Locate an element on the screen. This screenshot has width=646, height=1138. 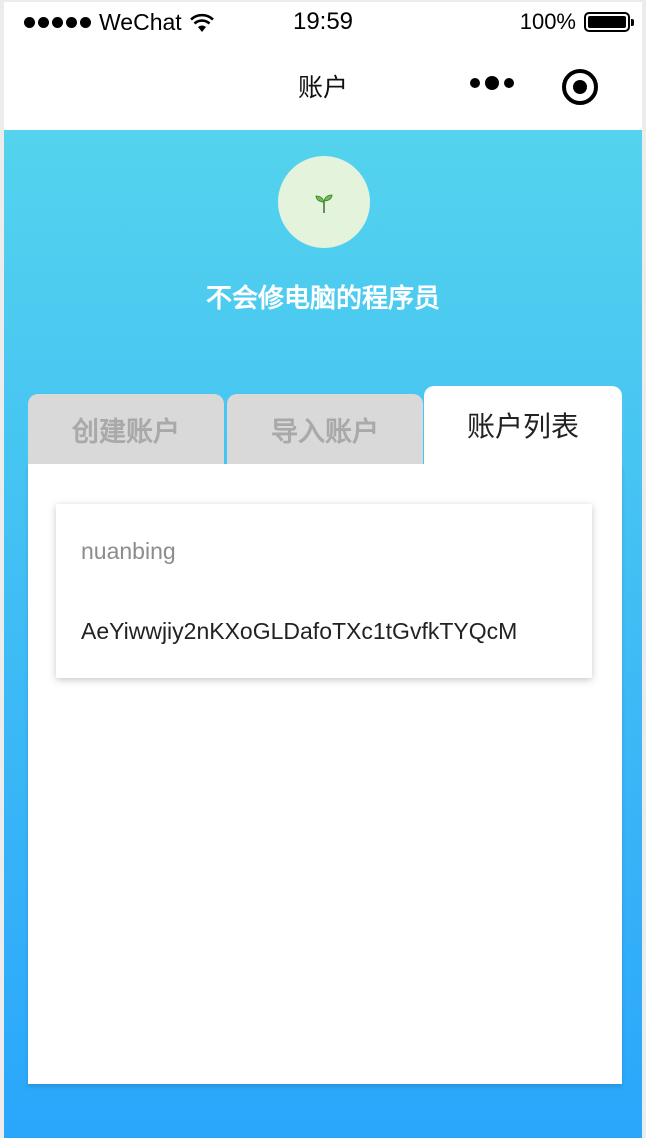
username: 不会修电脑的程序员 is located at coordinates (322, 298).